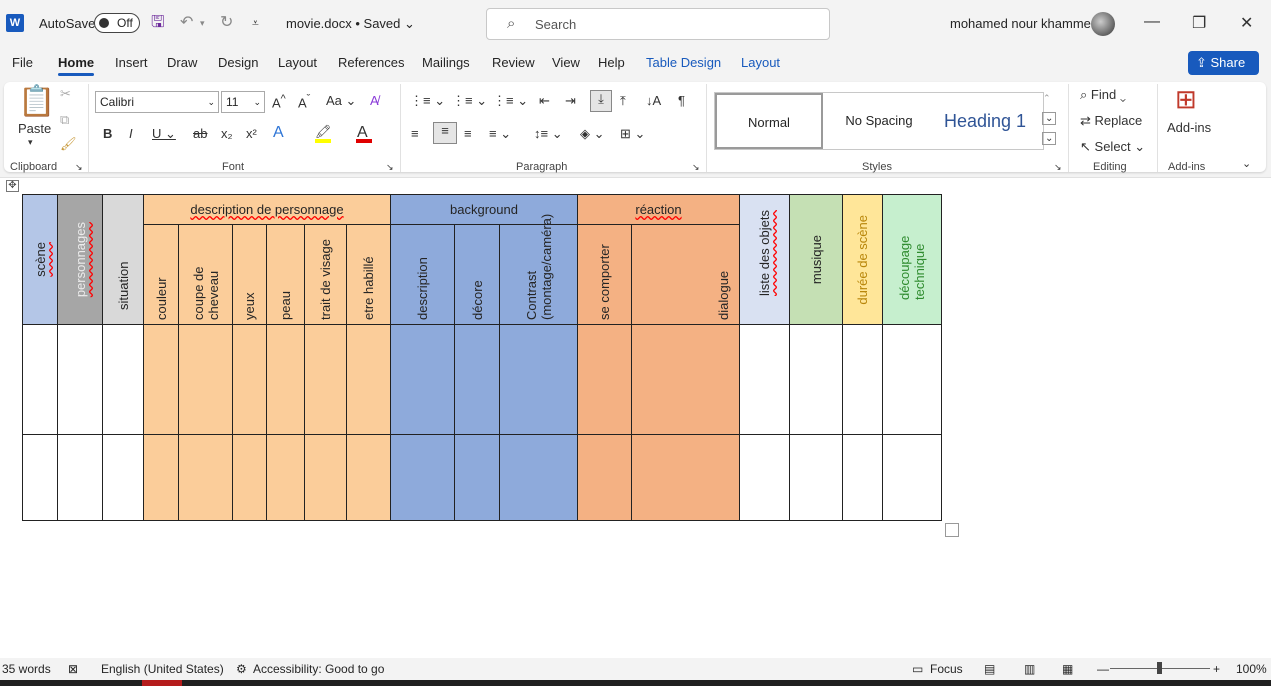 The height and width of the screenshot is (686, 1271). Describe the element at coordinates (107, 133) in the screenshot. I see `bold-icon: B` at that location.